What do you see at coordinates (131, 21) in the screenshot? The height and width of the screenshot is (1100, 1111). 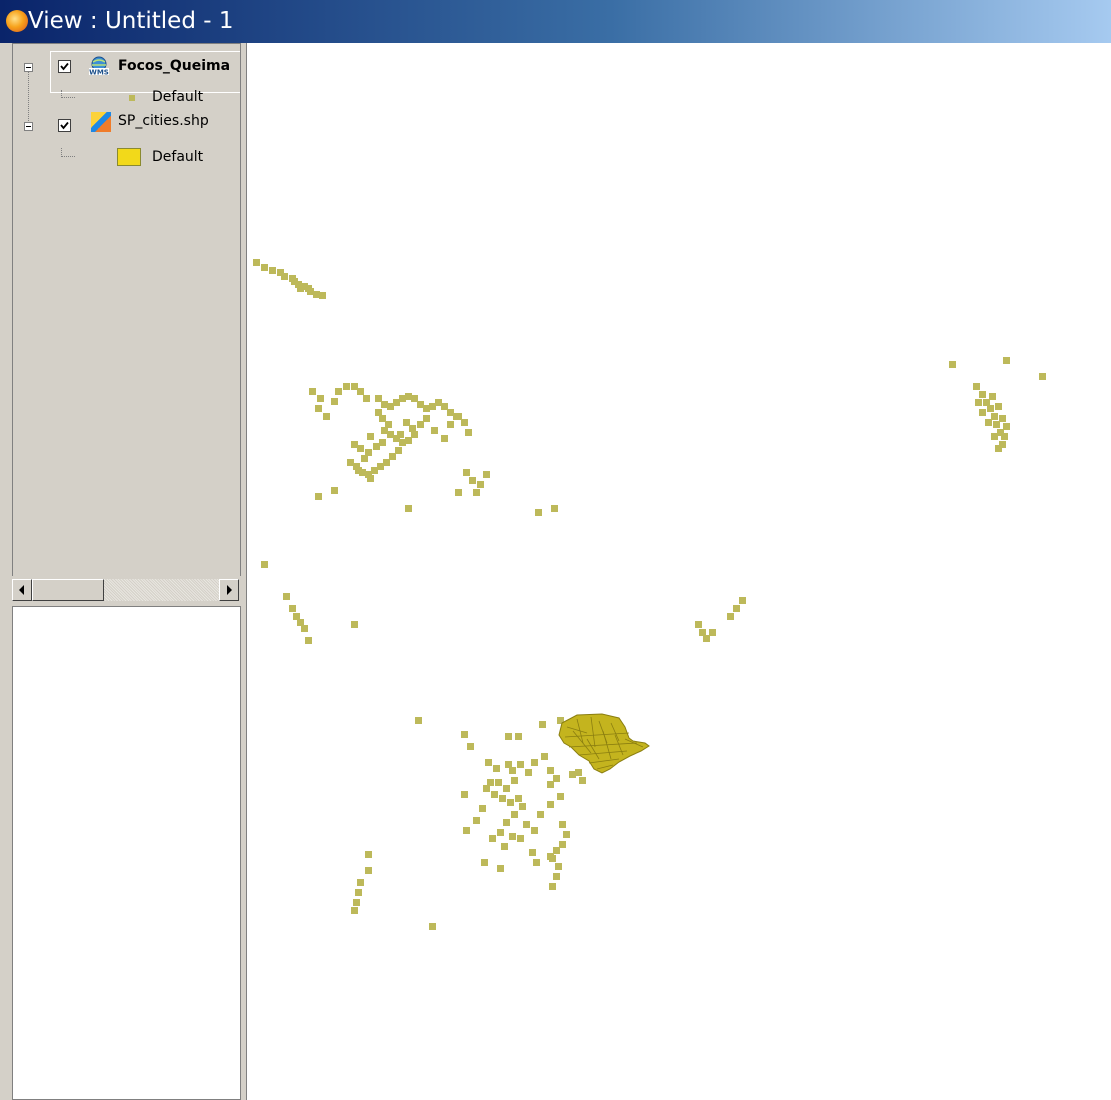 I see `window-title: View : Untitled - 1` at bounding box center [131, 21].